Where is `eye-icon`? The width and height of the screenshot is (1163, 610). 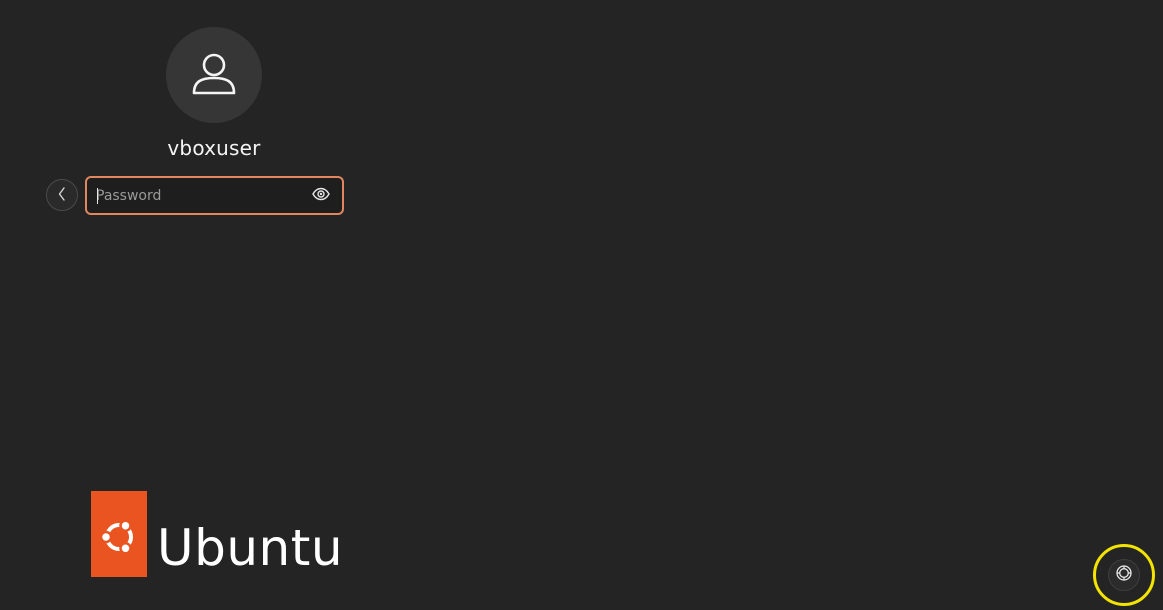
eye-icon is located at coordinates (321, 195).